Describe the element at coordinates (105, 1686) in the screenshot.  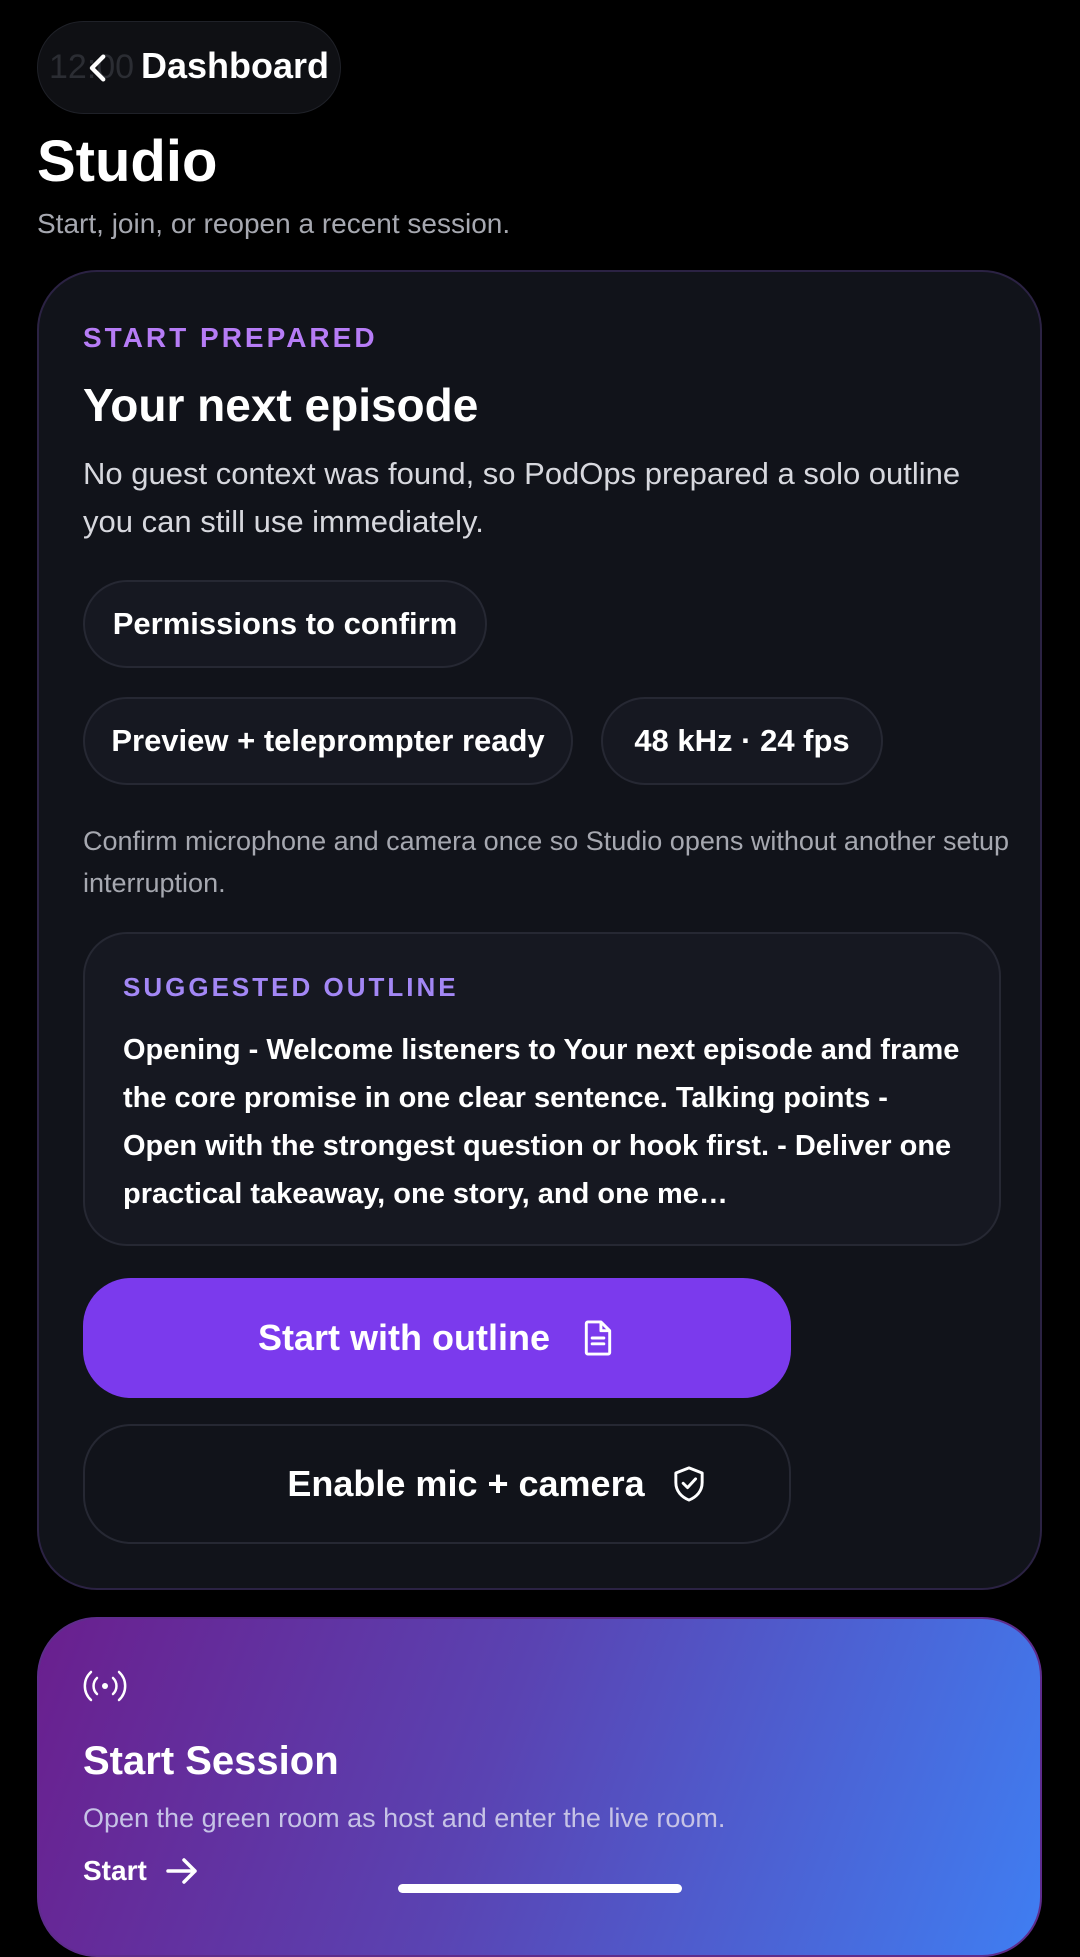
I see `broadcast-icon` at that location.